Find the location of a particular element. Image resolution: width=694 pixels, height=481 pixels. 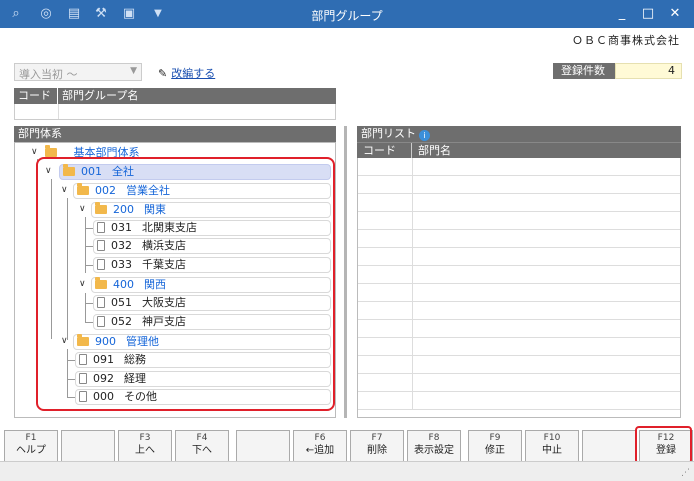

f9-modify-button: F9 修正 is located at coordinates (495, 447).